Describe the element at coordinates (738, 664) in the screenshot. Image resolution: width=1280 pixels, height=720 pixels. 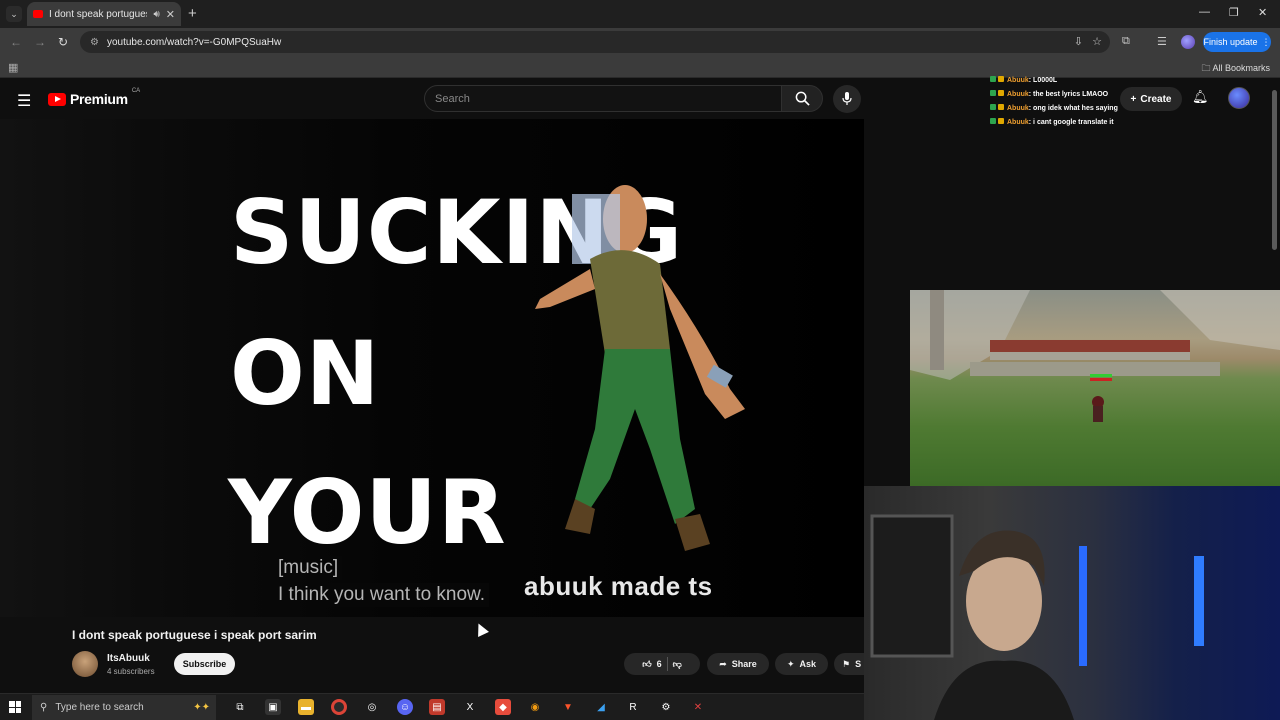
I see `share-button: ➦ Share` at that location.